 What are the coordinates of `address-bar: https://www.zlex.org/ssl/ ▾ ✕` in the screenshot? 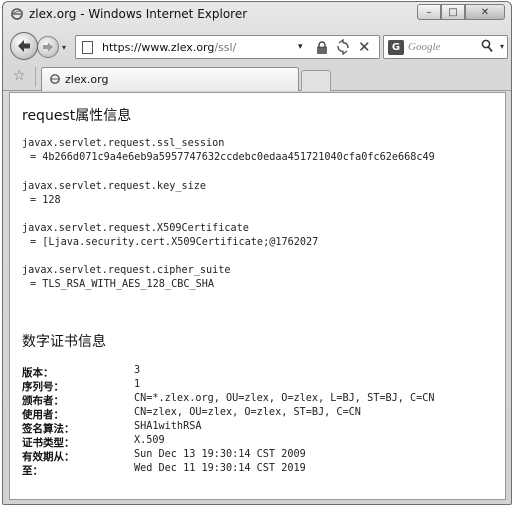 It's located at (227, 47).